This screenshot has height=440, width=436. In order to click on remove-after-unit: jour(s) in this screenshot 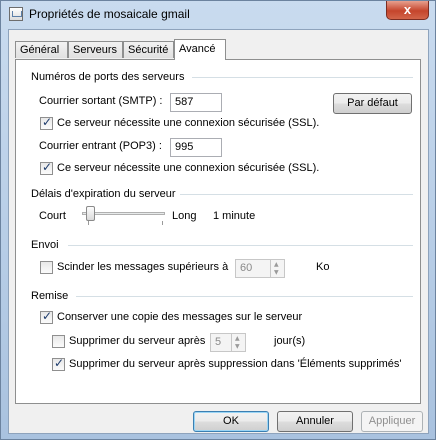, I will do `click(290, 341)`.